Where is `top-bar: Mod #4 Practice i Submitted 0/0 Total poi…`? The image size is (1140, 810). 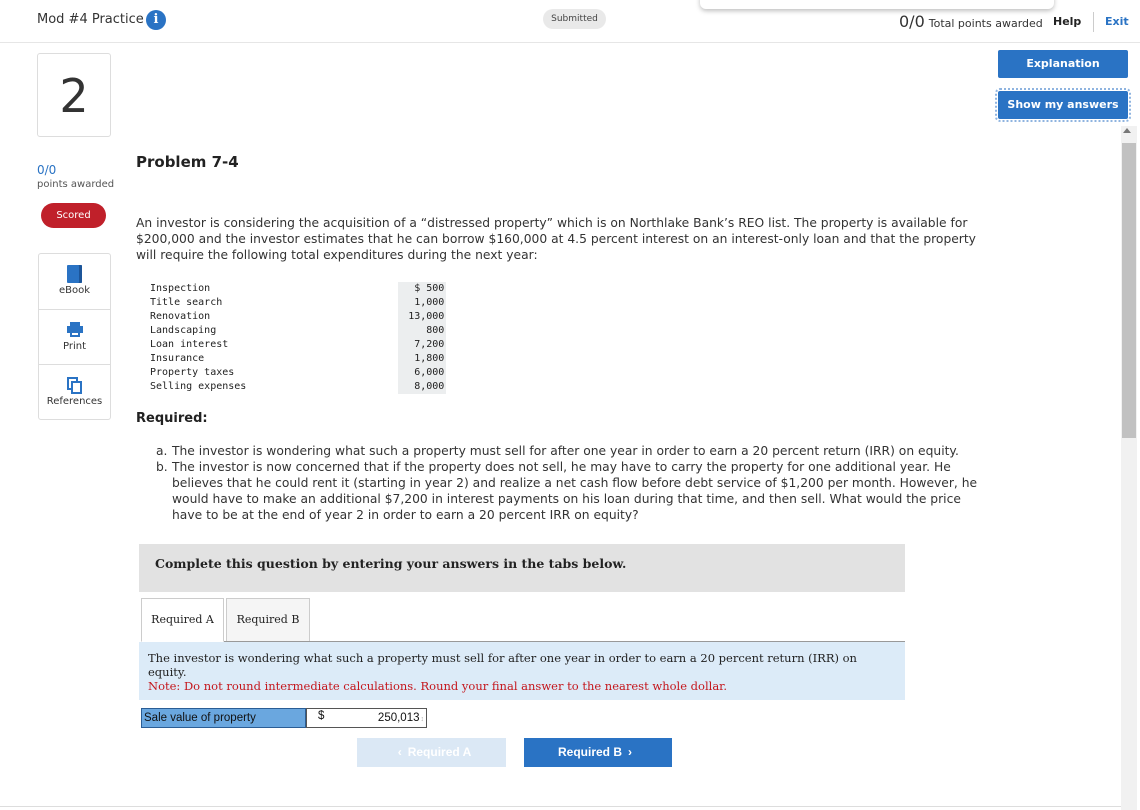
top-bar: Mod #4 Practice i Submitted 0/0 Total poi… is located at coordinates (570, 21).